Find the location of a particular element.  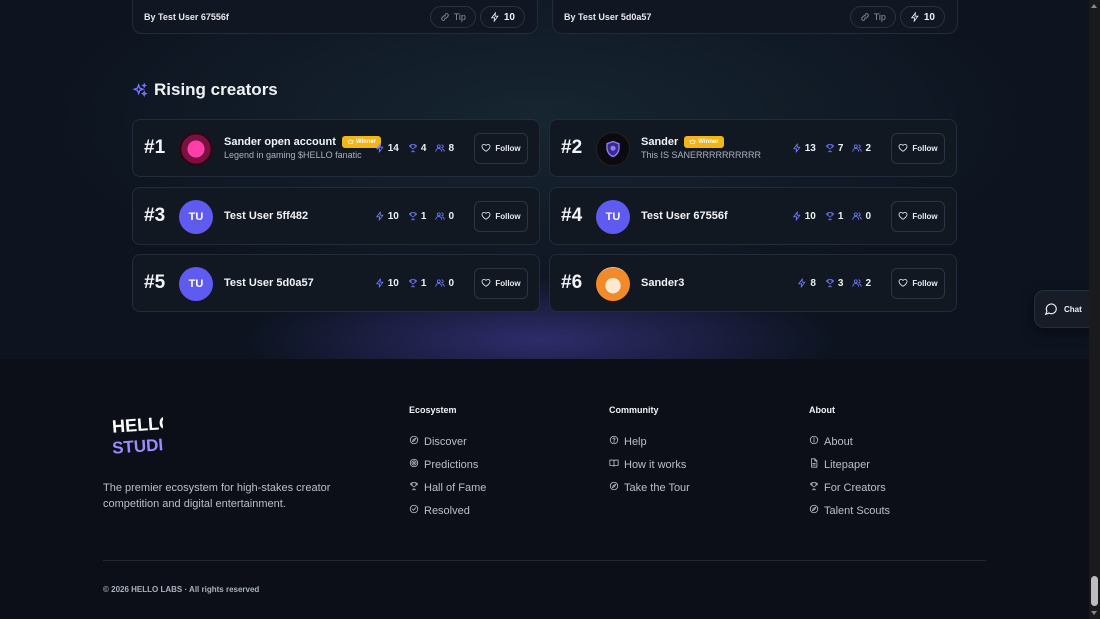

scroll-up-arrow is located at coordinates (1094, 6).